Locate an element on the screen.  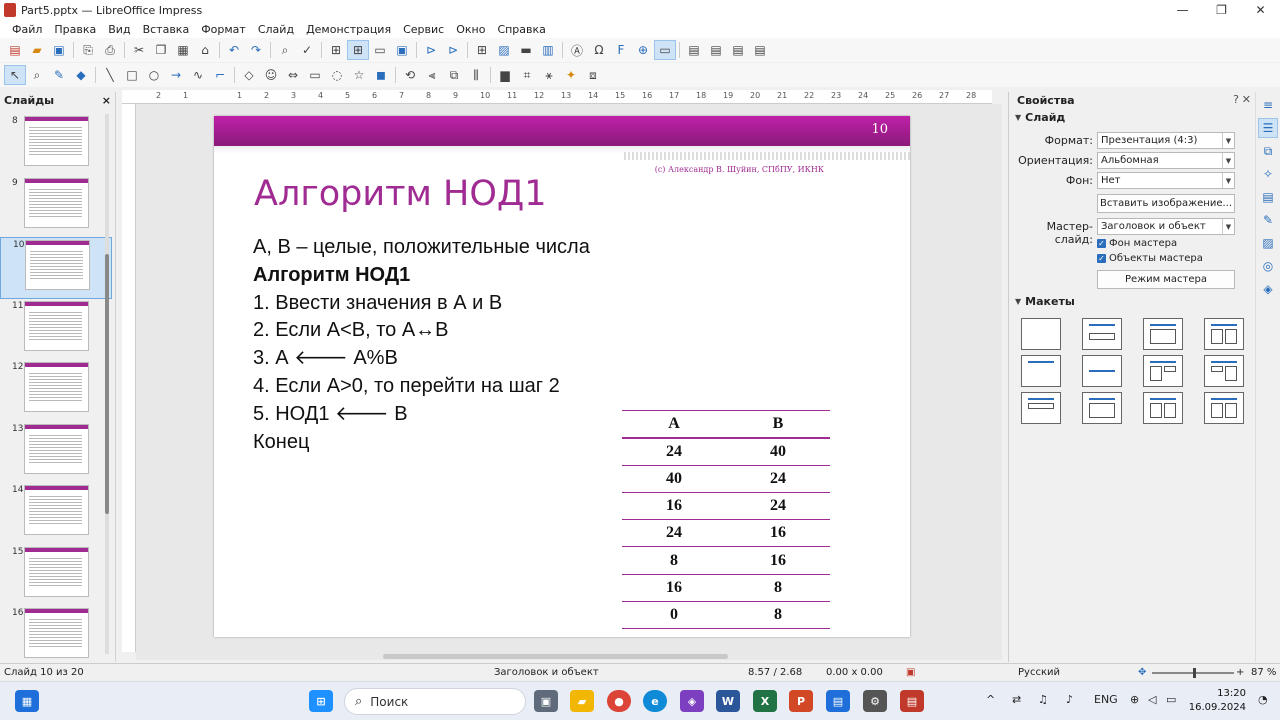
battery-icon: ▭ is located at coordinates (1171, 699).